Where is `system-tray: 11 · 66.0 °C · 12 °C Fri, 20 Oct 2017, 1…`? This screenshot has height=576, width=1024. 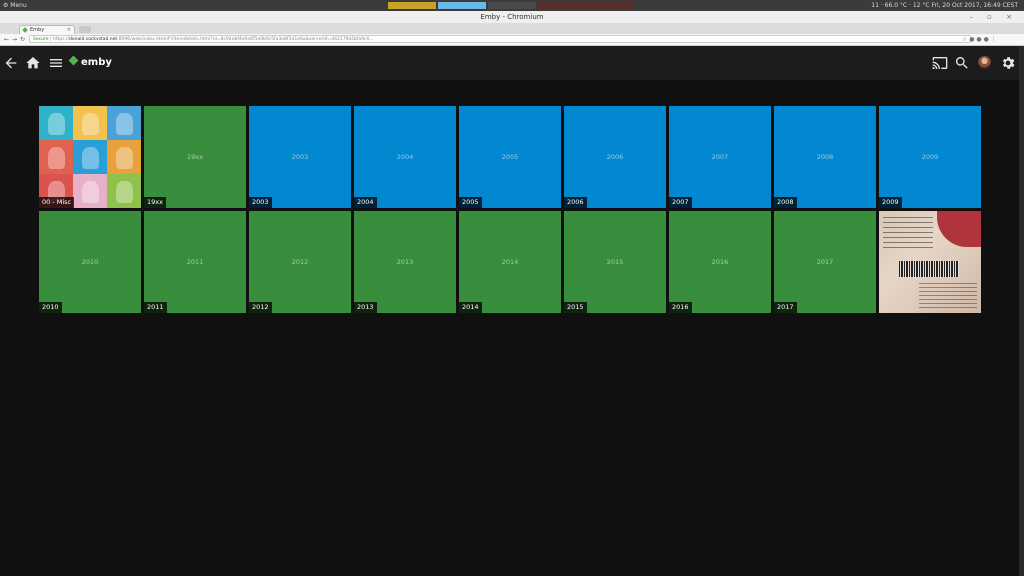 system-tray: 11 · 66.0 °C · 12 °C Fri, 20 Oct 2017, 1… is located at coordinates (944, 5).